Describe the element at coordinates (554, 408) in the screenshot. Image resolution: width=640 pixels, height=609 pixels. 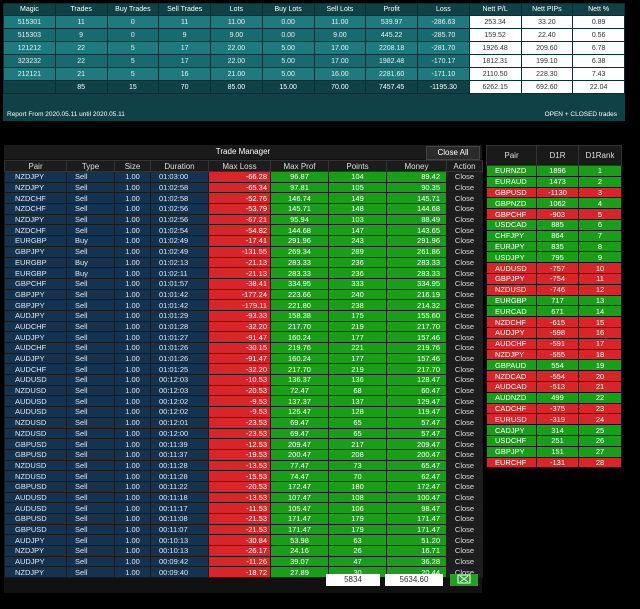
I see `rank-row: CADCHF -375 23` at that location.